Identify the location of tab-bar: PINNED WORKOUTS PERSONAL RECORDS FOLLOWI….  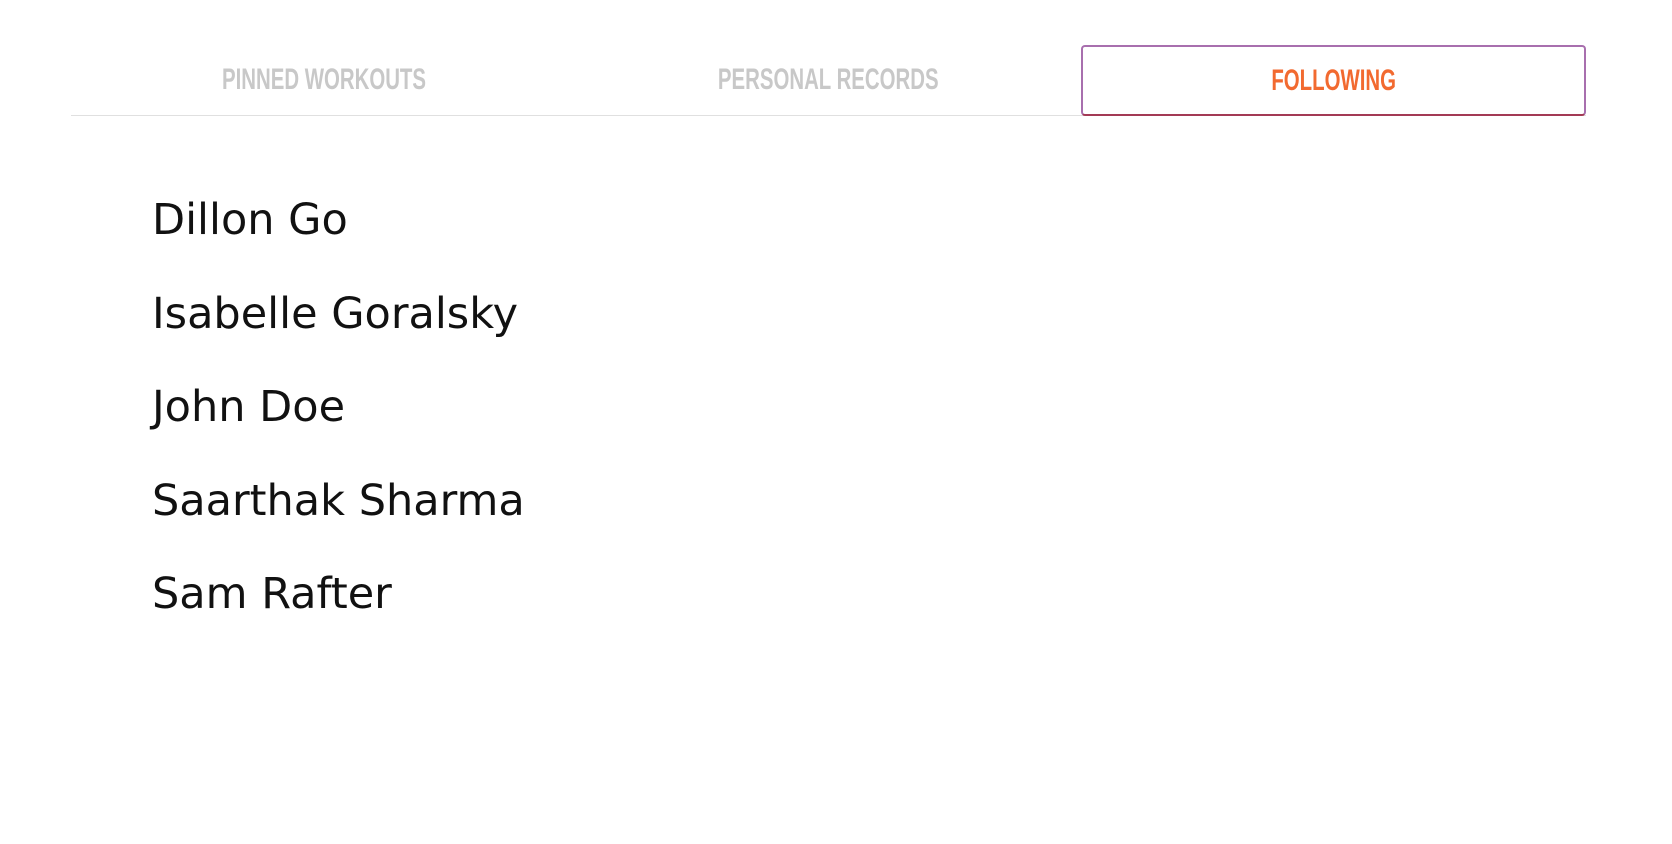
(828, 80).